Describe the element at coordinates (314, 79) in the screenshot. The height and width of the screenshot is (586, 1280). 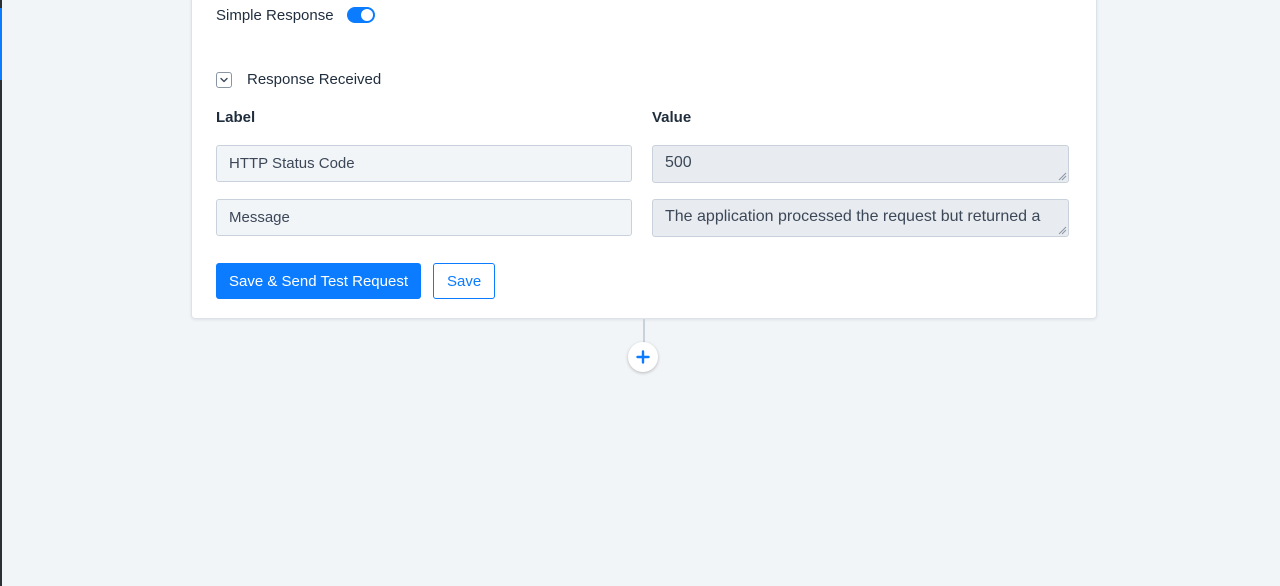
I see `response-received-label: Response Received` at that location.